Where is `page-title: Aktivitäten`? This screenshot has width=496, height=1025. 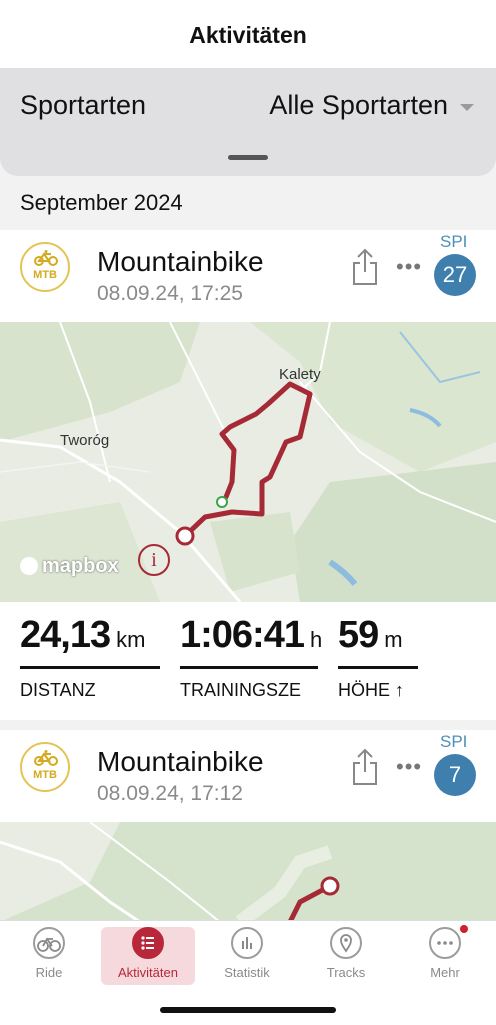
page-title: Aktivitäten is located at coordinates (248, 35).